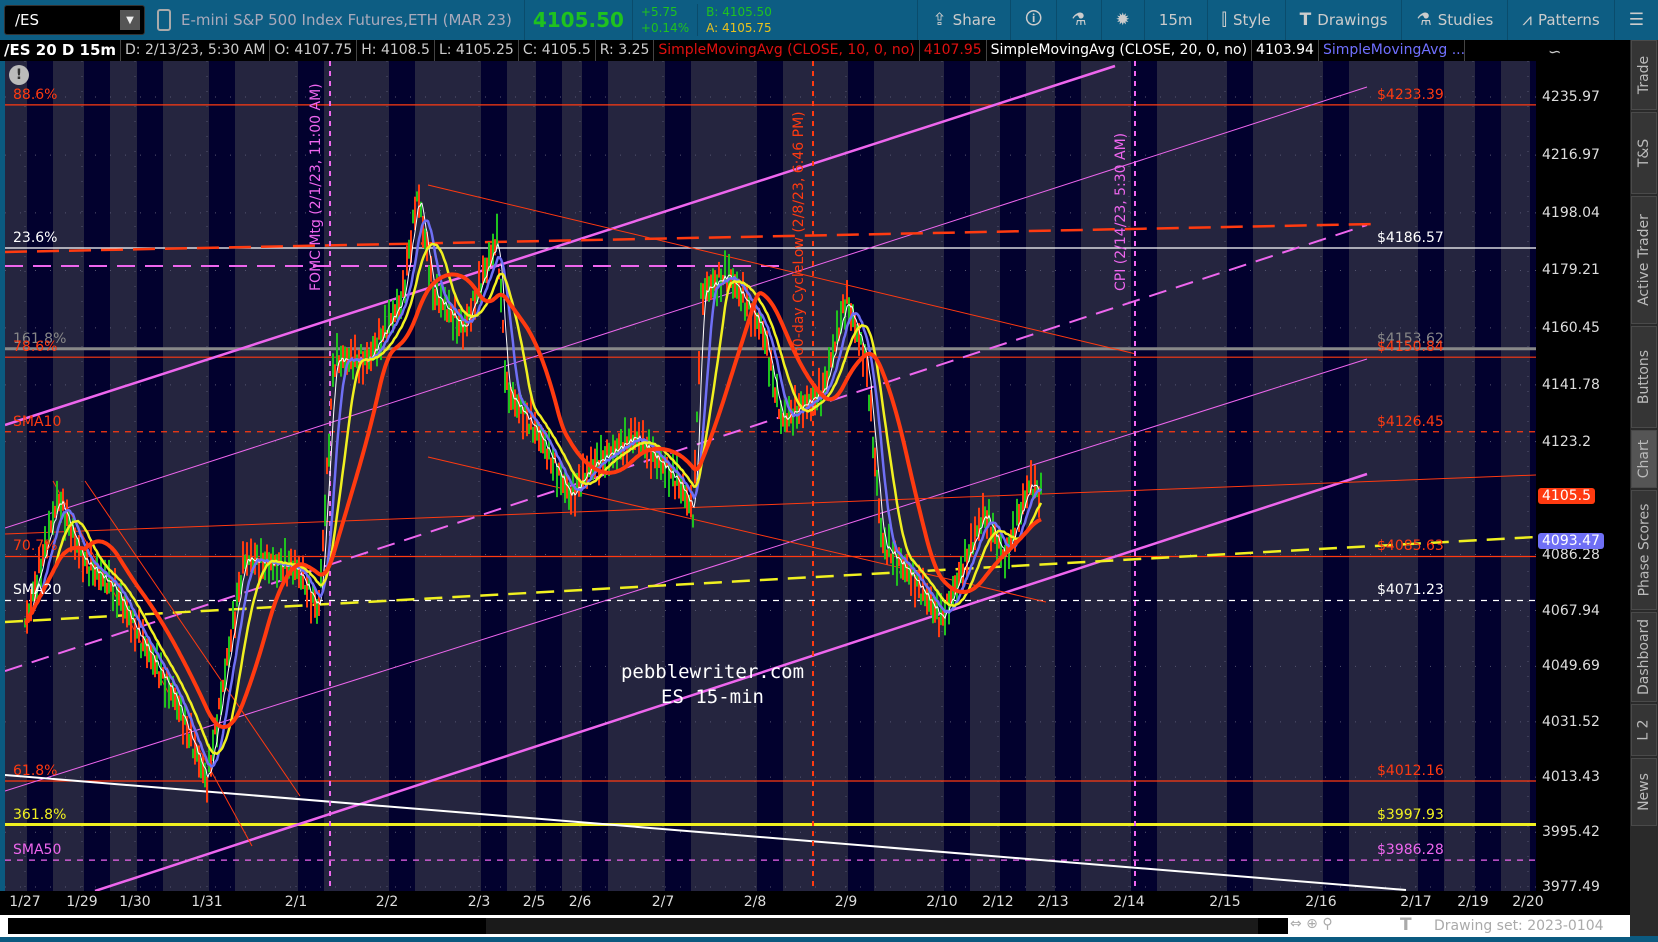 This screenshot has width=1658, height=942. I want to click on scale-icon: ∽, so click(1554, 51).